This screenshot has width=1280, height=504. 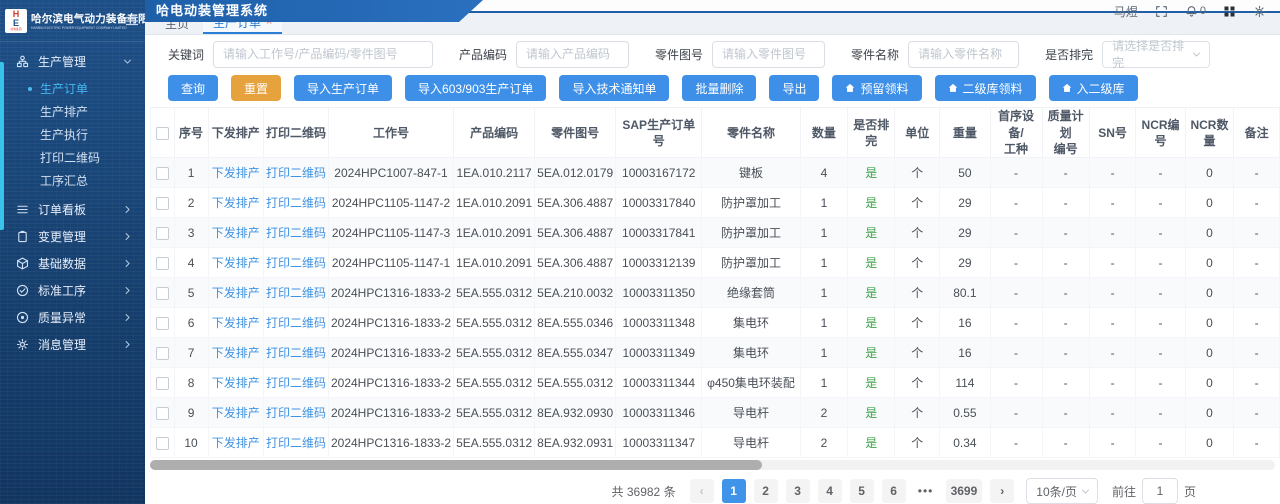 What do you see at coordinates (72, 180) in the screenshot?
I see `sidebar-item-0-4: 工序汇总` at bounding box center [72, 180].